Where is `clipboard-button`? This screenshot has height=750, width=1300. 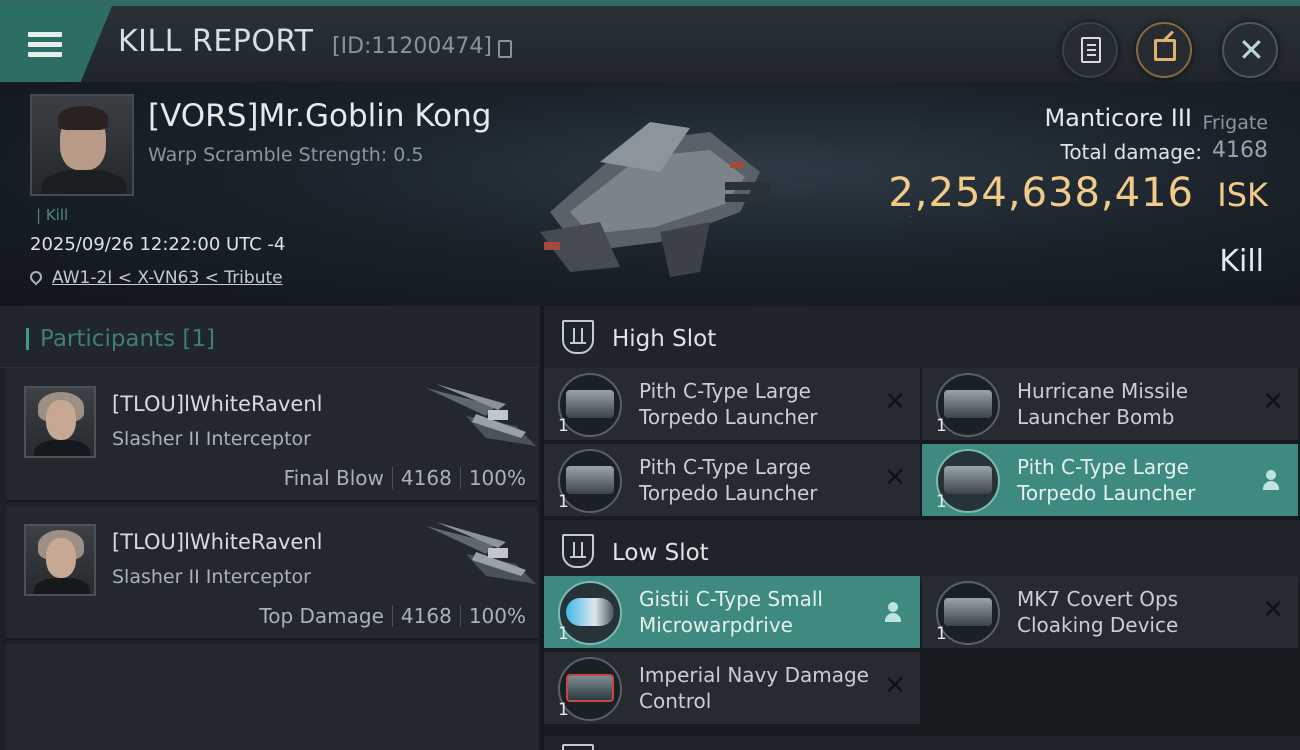
clipboard-button is located at coordinates (1090, 50).